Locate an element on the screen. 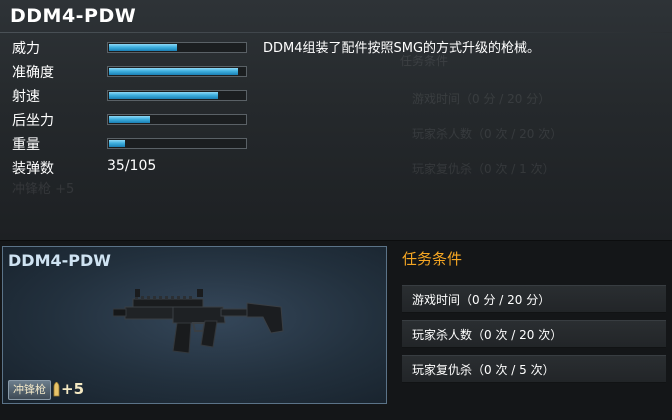 This screenshot has height=420, width=672. stat-row-recoil: 后坐力 is located at coordinates (129, 119).